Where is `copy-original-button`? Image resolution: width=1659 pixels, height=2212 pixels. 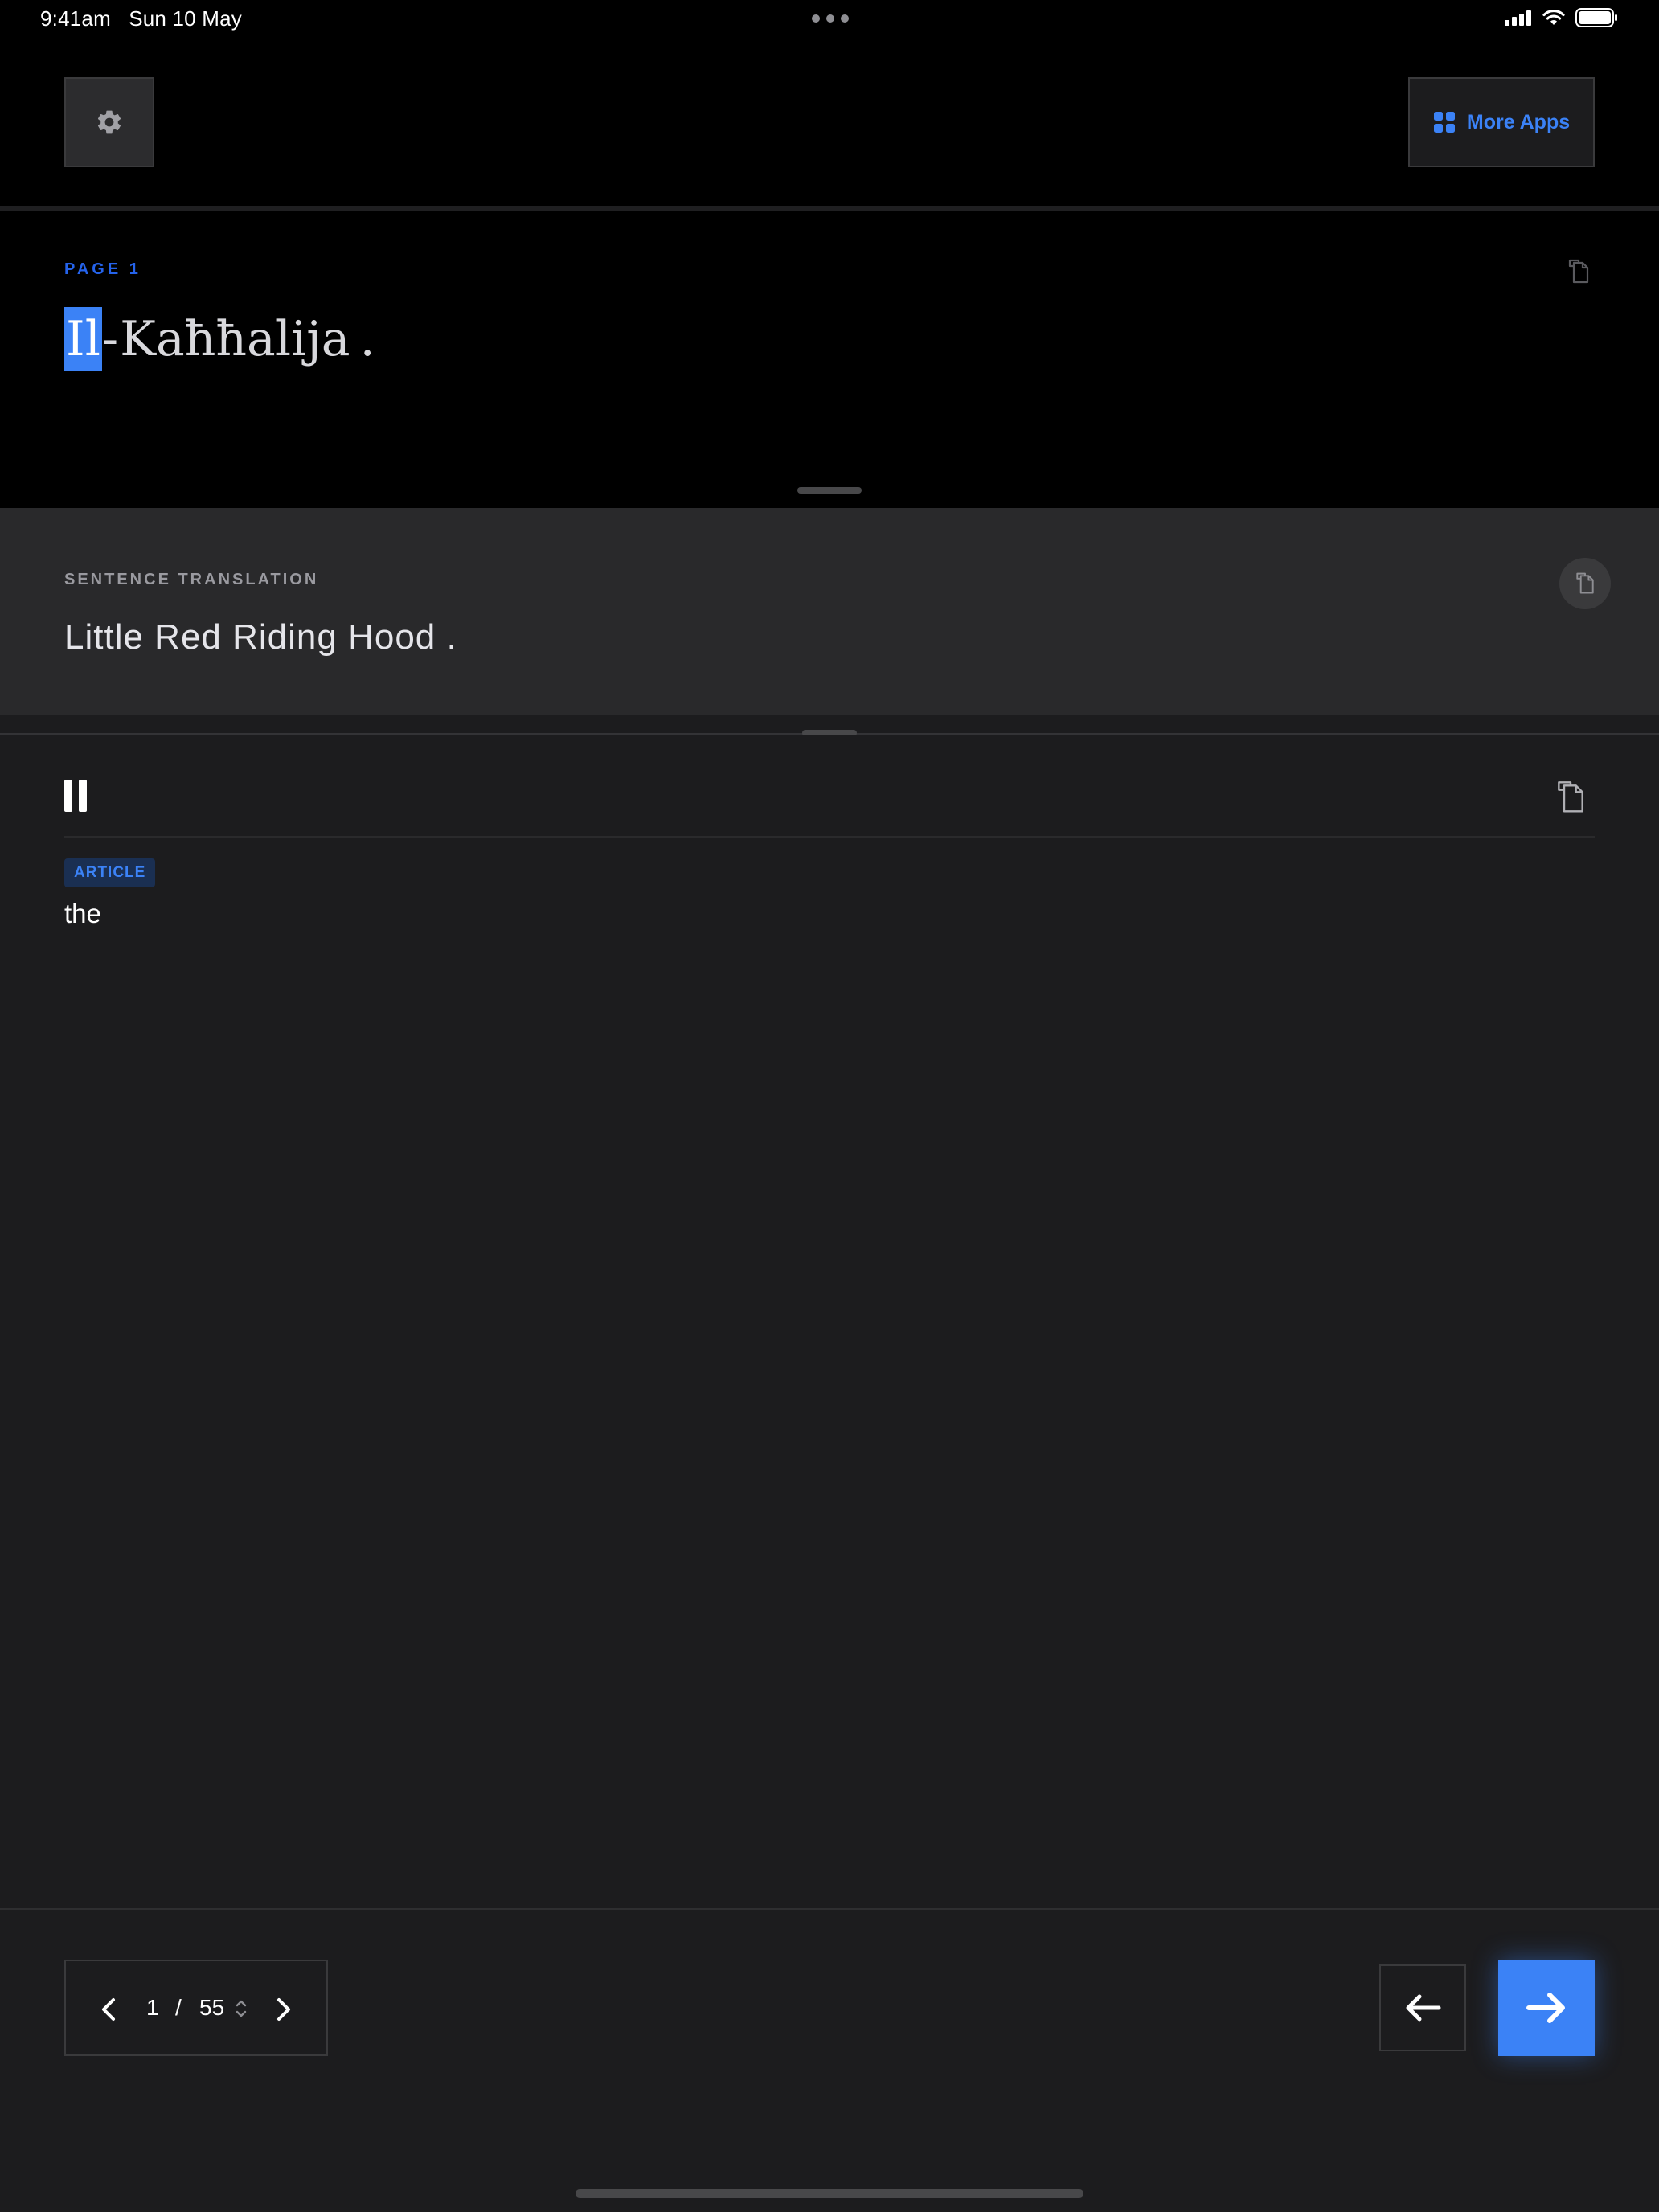
copy-original-button is located at coordinates (1579, 272).